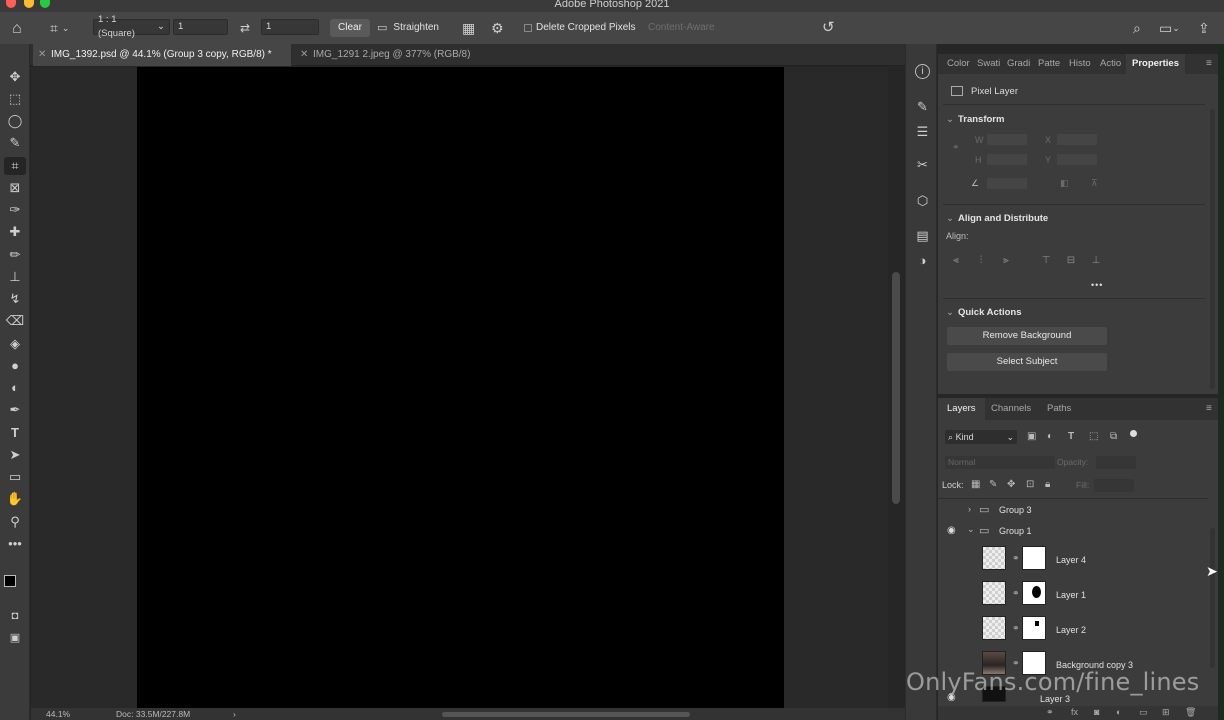  Describe the element at coordinates (1049, 64) in the screenshot. I see `tab-patterns: Patte` at that location.